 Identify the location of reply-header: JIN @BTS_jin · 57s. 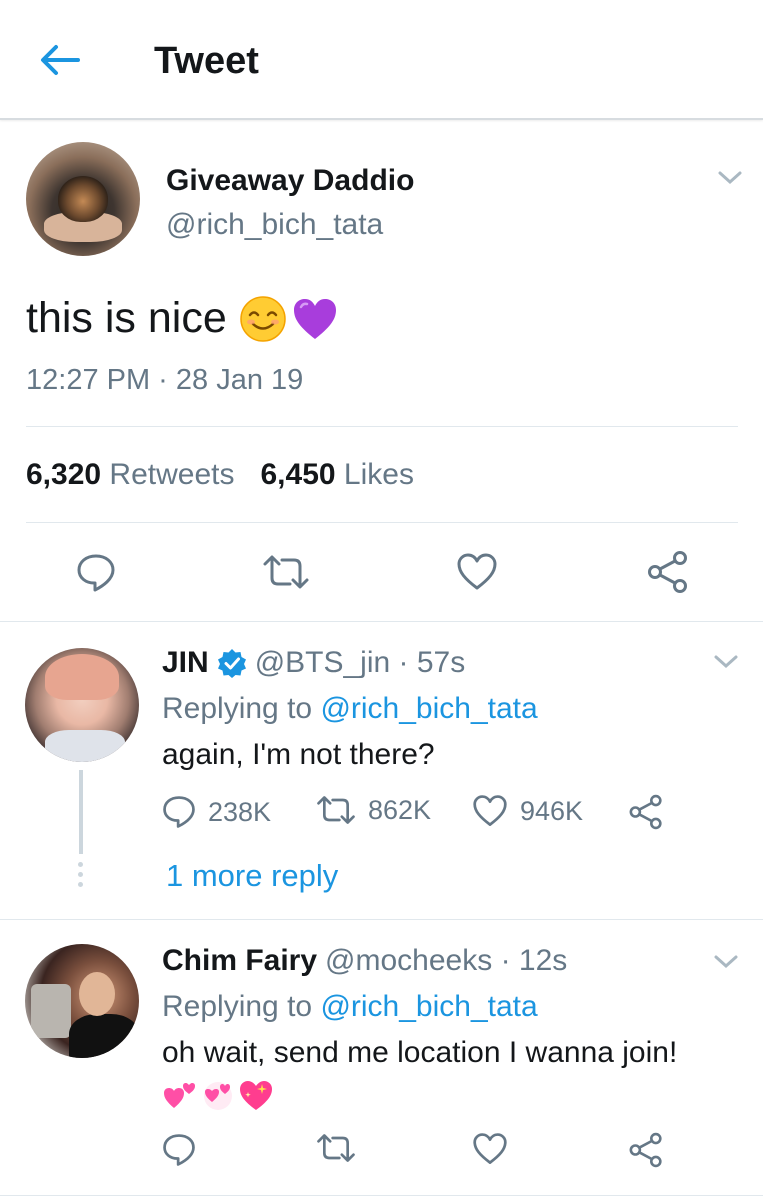
(313, 663).